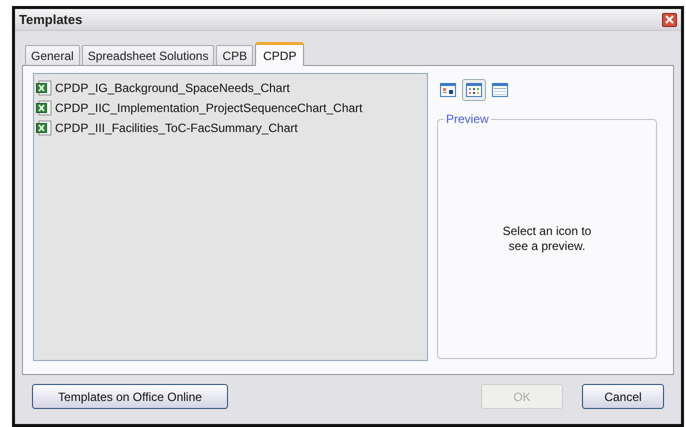  I want to click on window-title: Templates, so click(50, 19).